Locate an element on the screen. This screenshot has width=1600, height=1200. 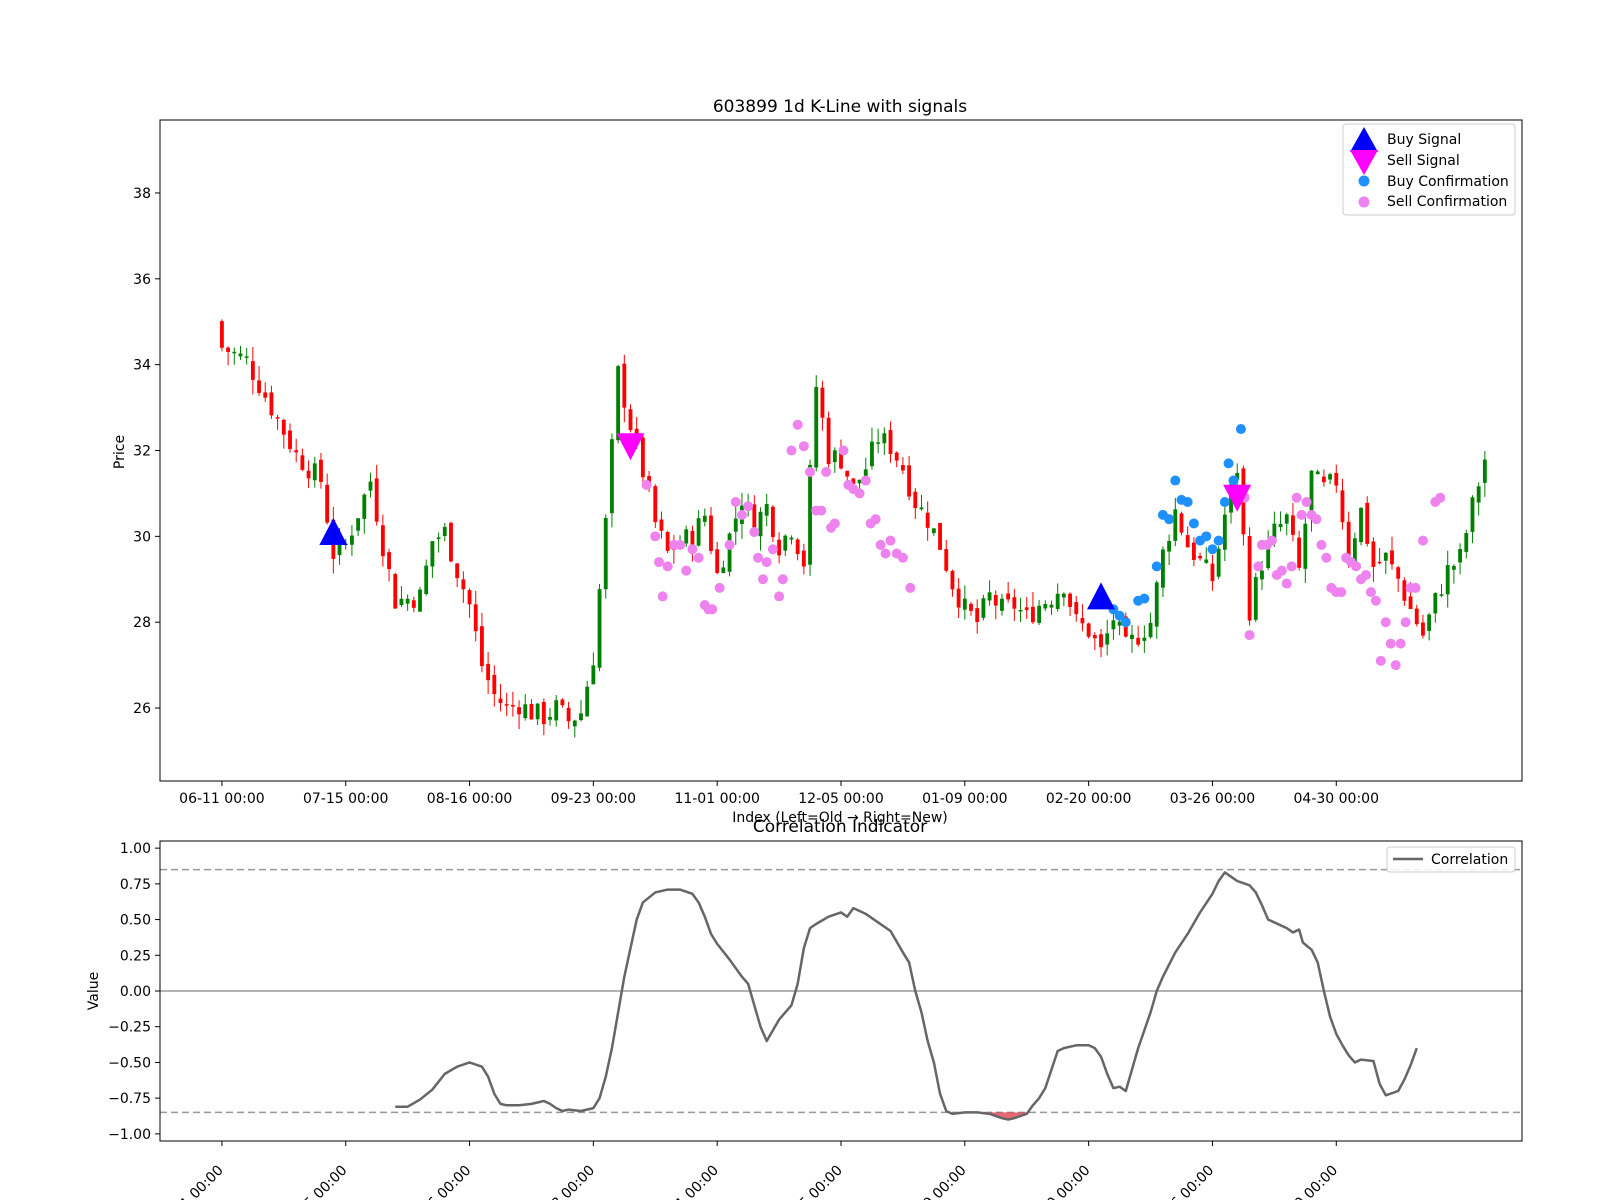
kline-ytick-label: 32 is located at coordinates (142, 452).